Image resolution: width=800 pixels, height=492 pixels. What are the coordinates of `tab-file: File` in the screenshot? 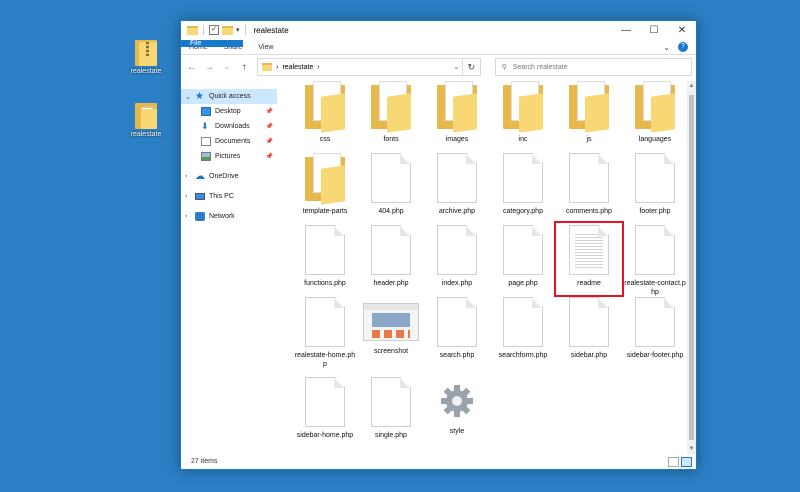 It's located at (212, 43).